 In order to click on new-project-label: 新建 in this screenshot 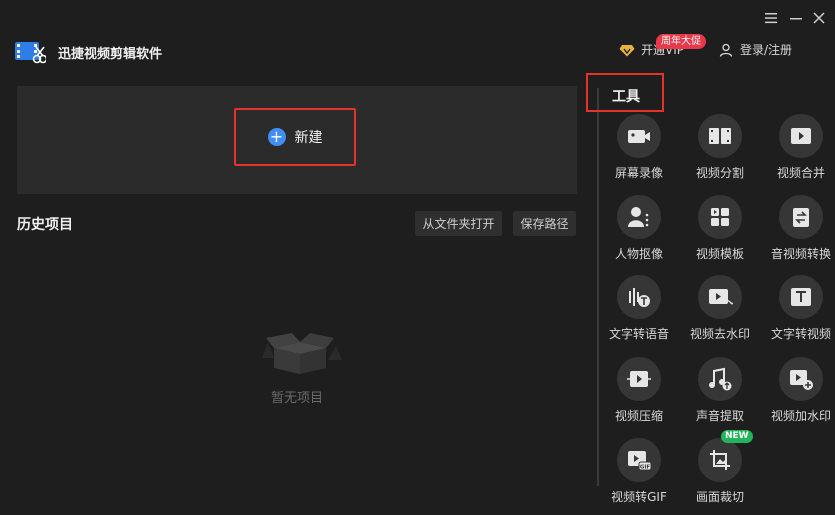, I will do `click(308, 138)`.